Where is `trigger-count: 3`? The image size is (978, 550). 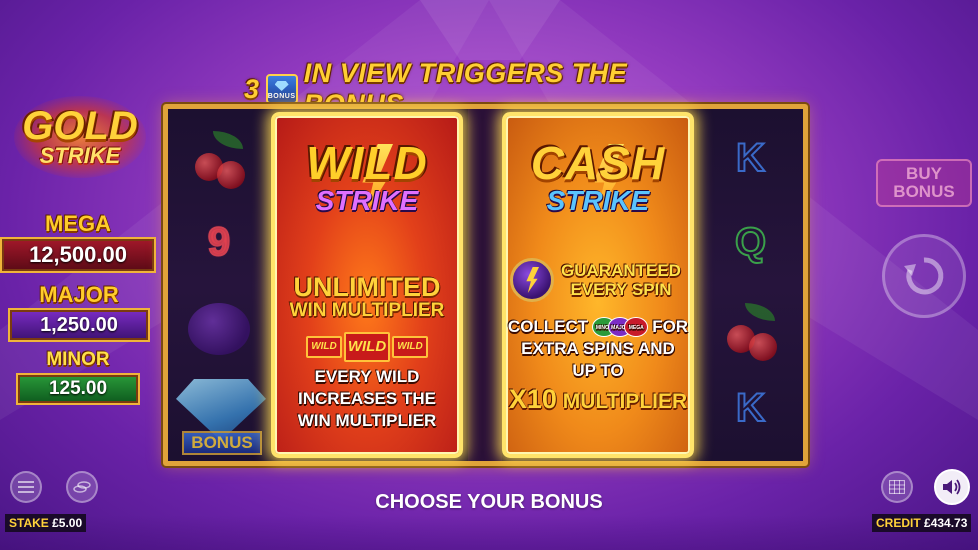 trigger-count: 3 is located at coordinates (252, 88).